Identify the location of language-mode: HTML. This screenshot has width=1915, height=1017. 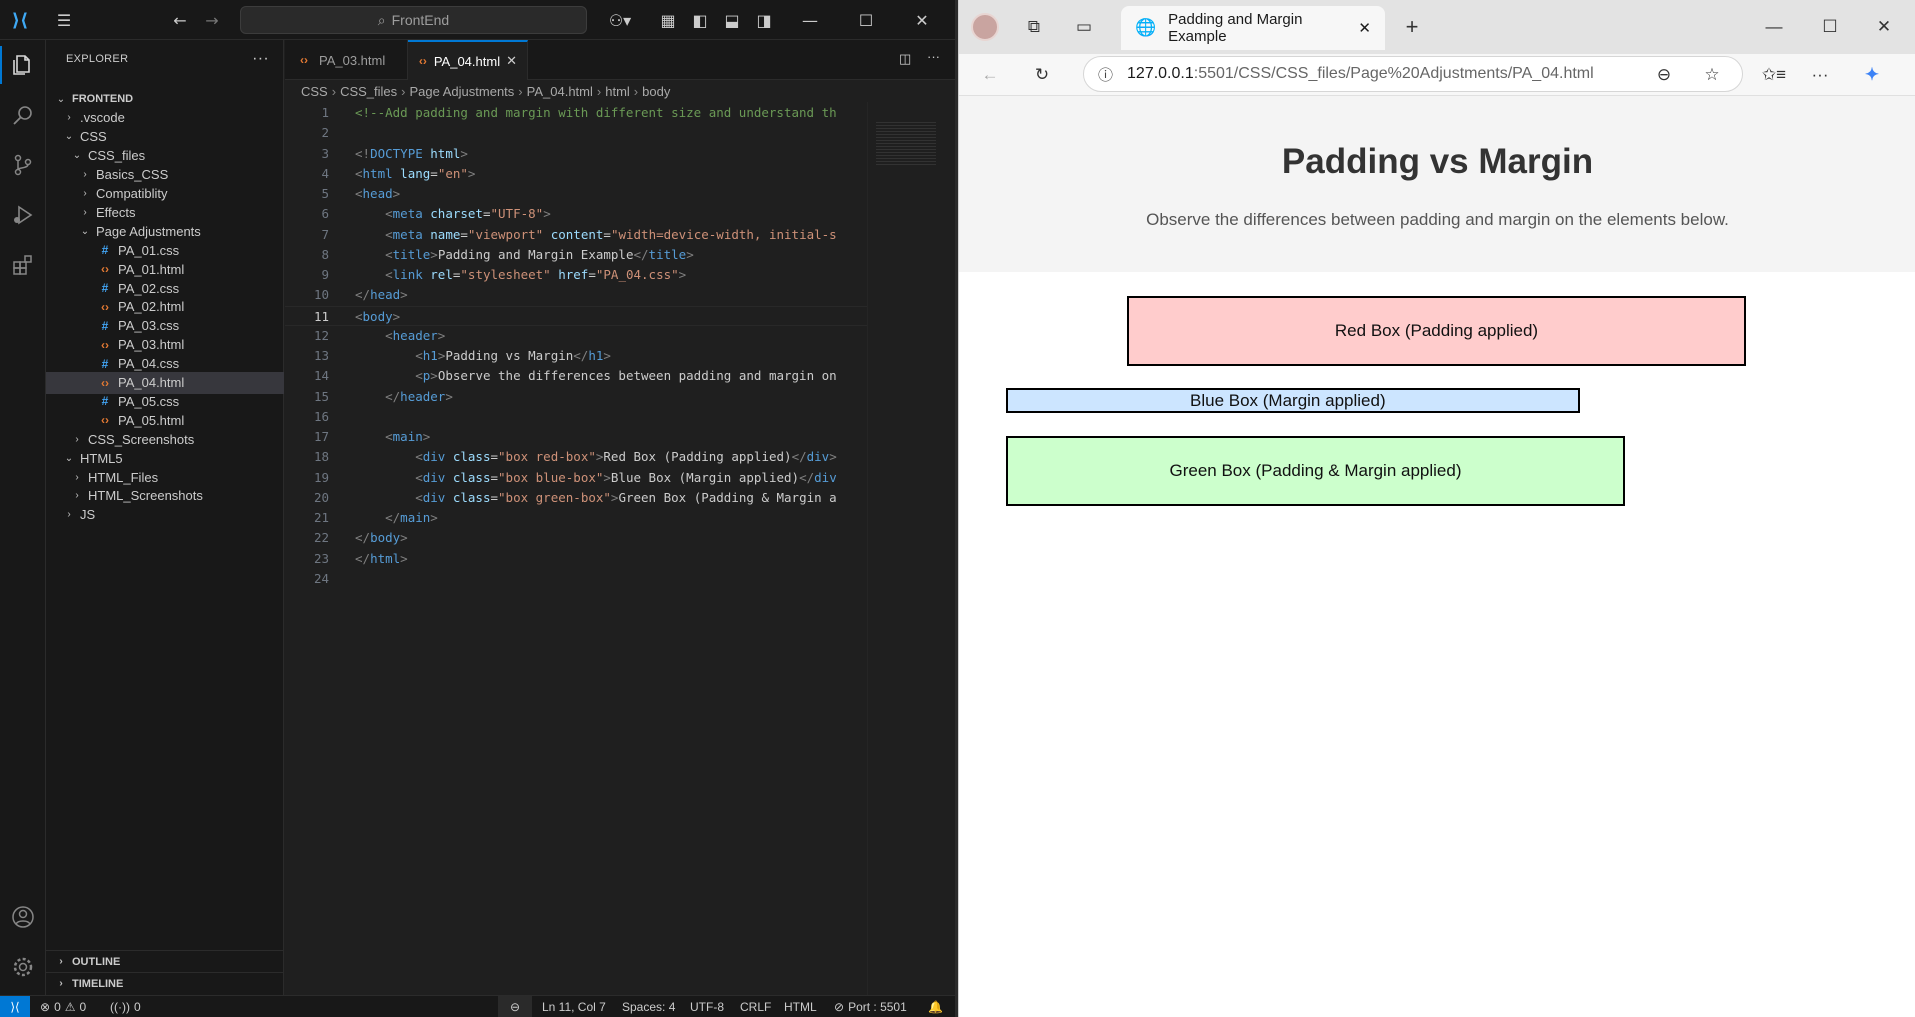
(800, 1006).